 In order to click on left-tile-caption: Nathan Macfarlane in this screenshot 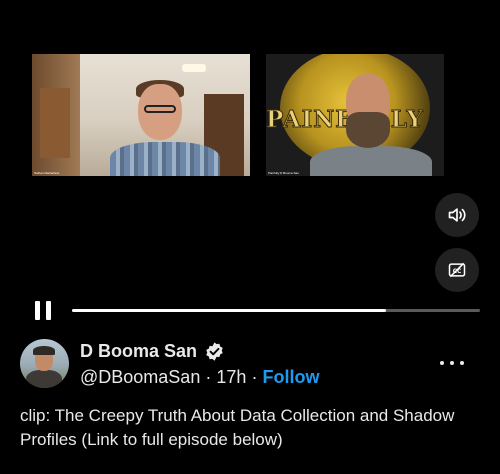, I will do `click(47, 173)`.